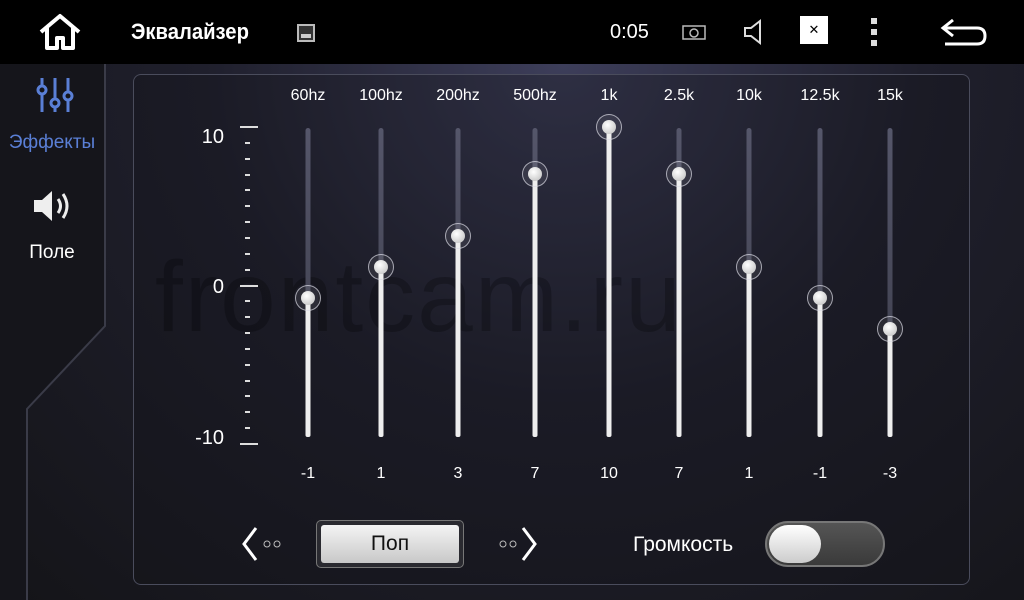 This screenshot has width=1024, height=600. What do you see at coordinates (609, 95) in the screenshot?
I see `band-freq-label: 1k` at bounding box center [609, 95].